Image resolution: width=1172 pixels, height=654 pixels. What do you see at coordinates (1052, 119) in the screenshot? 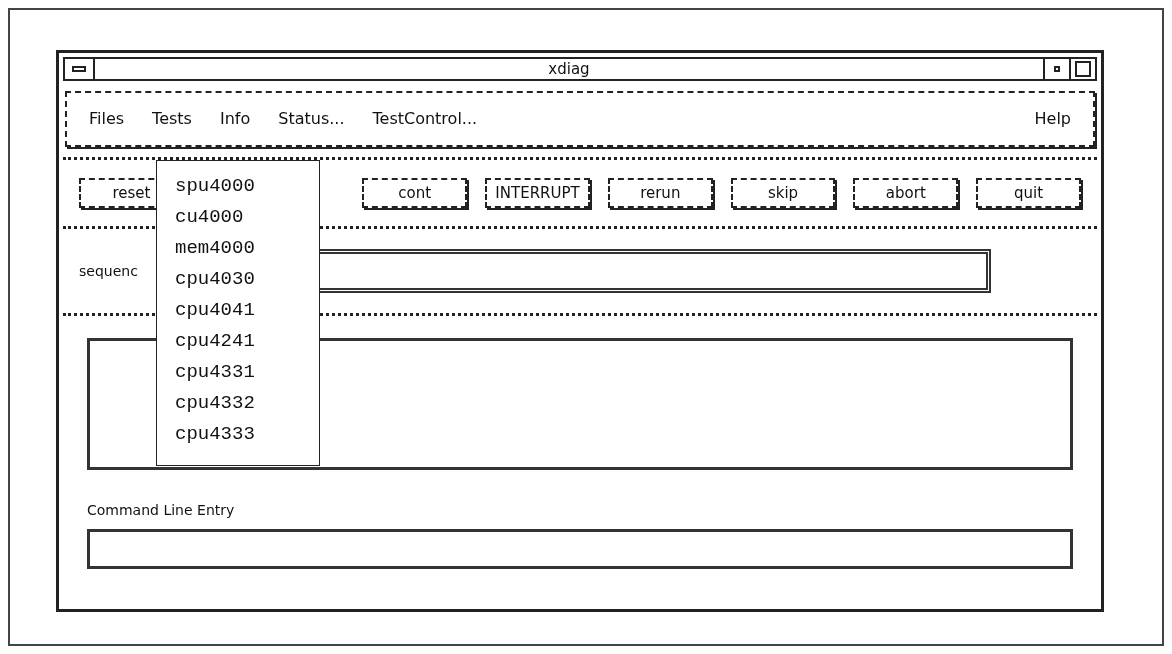
I see `menu-item: Help` at bounding box center [1052, 119].